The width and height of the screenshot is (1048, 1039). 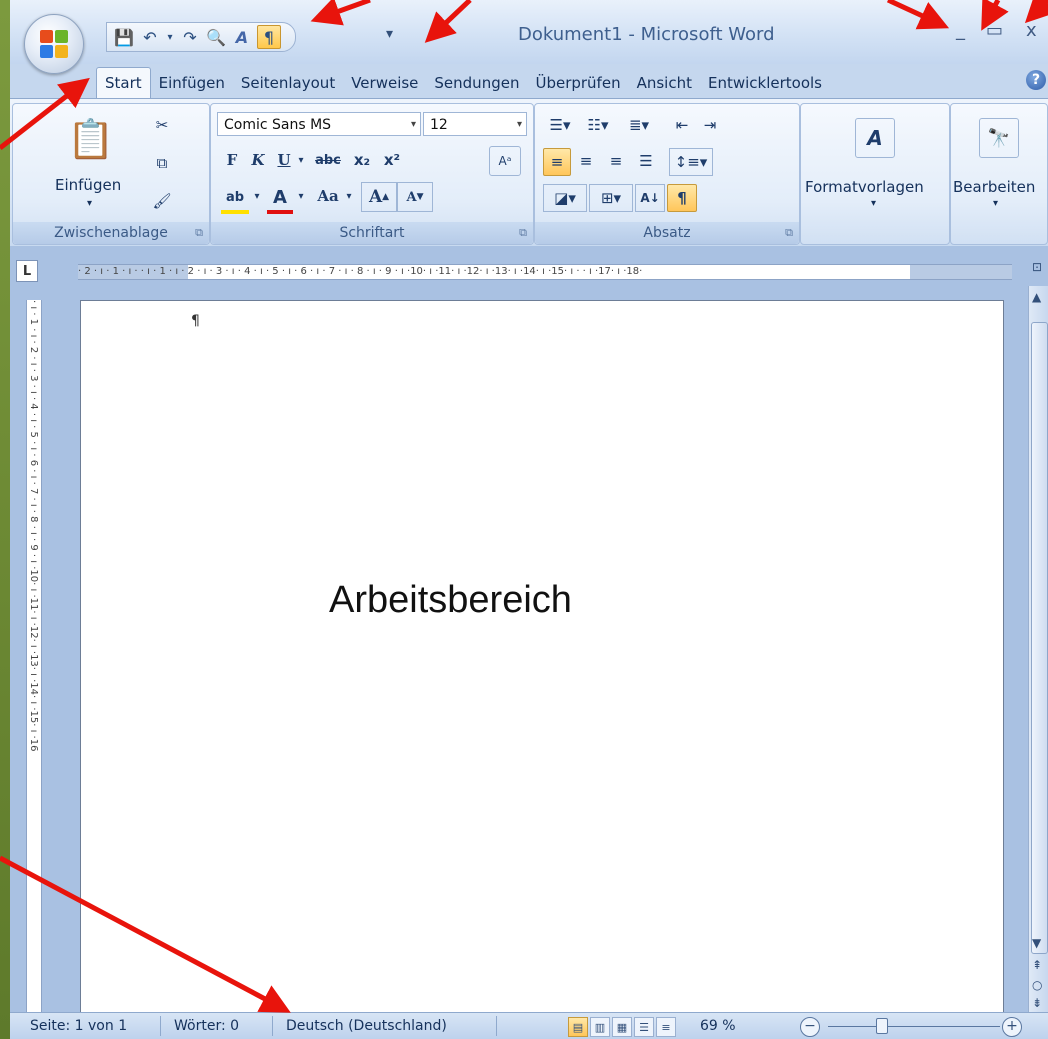 What do you see at coordinates (392, 160) in the screenshot?
I see `superscript-button: x²` at bounding box center [392, 160].